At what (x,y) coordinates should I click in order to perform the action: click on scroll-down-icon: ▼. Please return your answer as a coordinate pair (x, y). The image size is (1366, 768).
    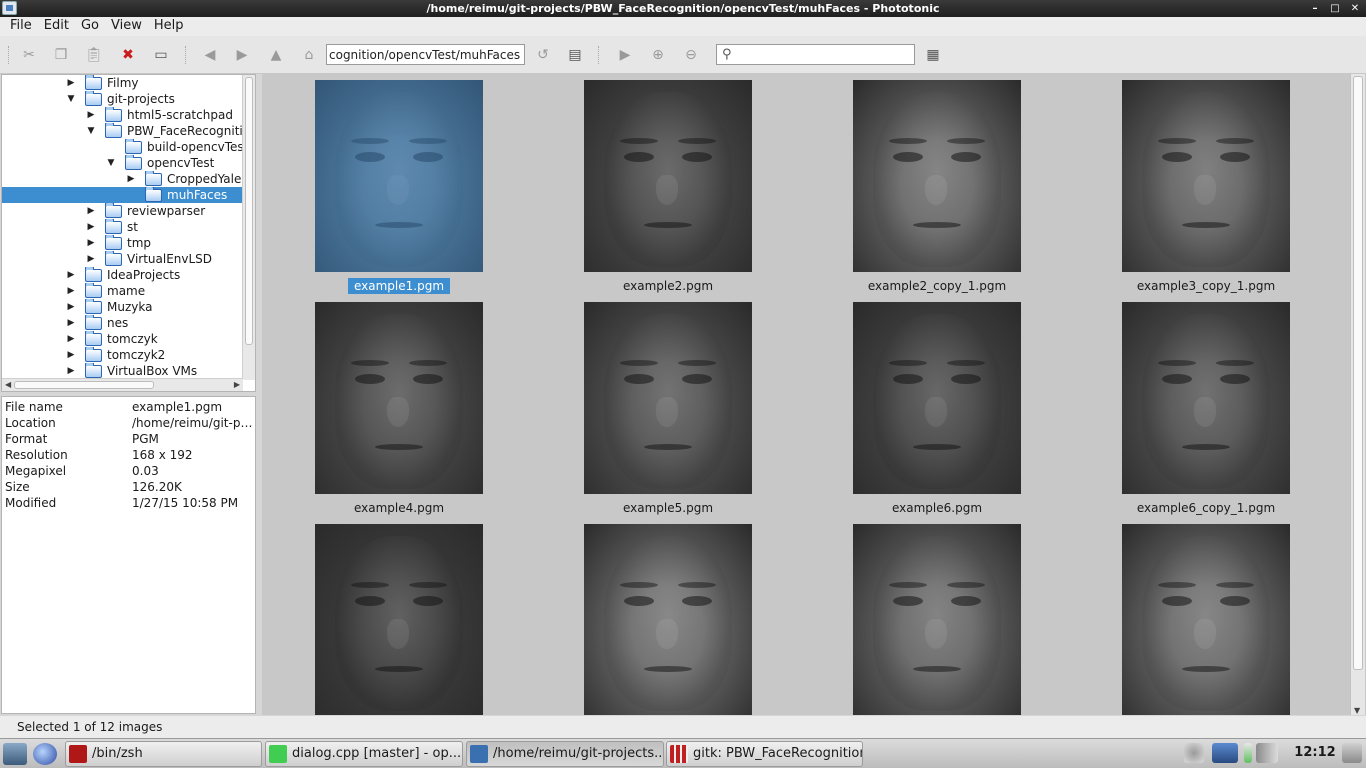
    Looking at the image, I should click on (1357, 710).